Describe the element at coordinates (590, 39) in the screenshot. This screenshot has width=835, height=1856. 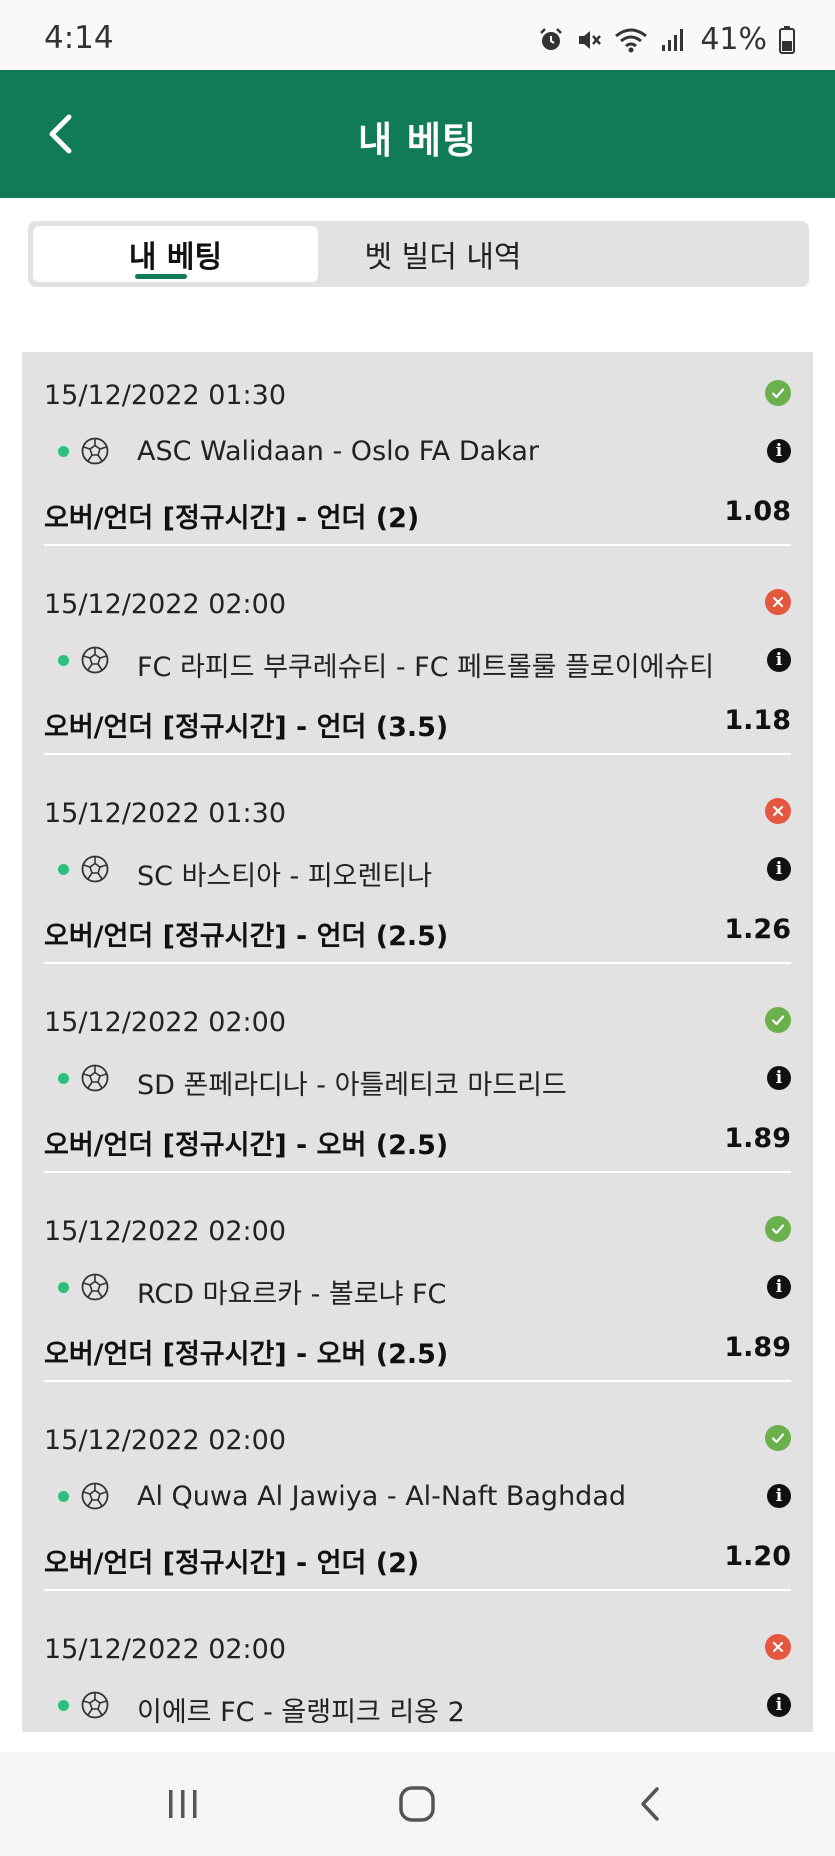
I see `mute-icon` at that location.